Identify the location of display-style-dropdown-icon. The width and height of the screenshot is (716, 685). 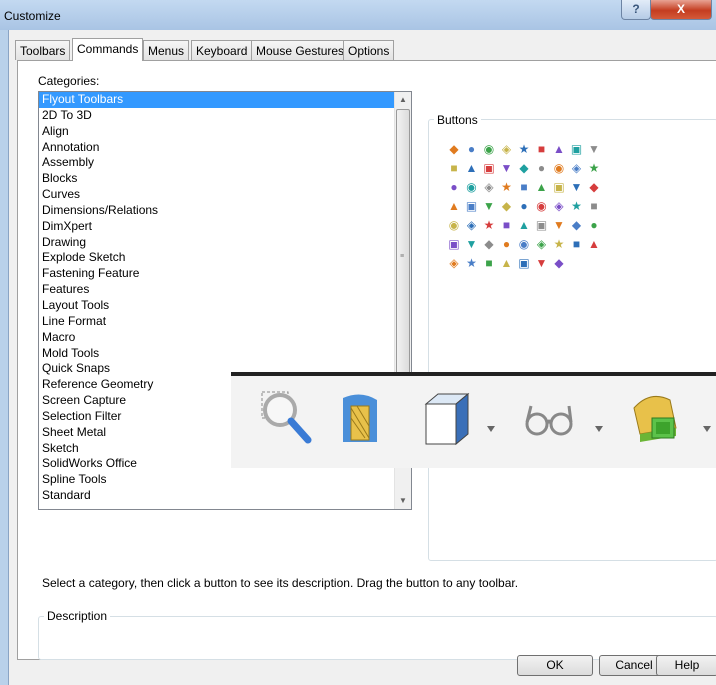
(491, 429).